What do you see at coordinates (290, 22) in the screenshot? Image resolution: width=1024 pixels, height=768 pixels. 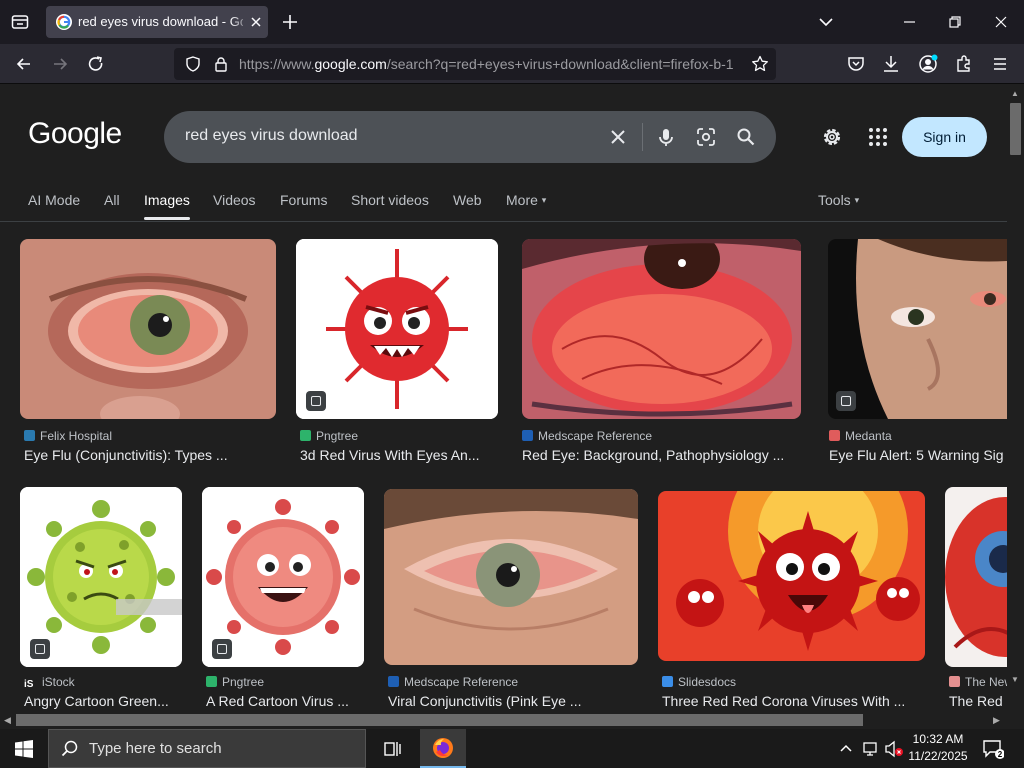 I see `new-tab-icon` at bounding box center [290, 22].